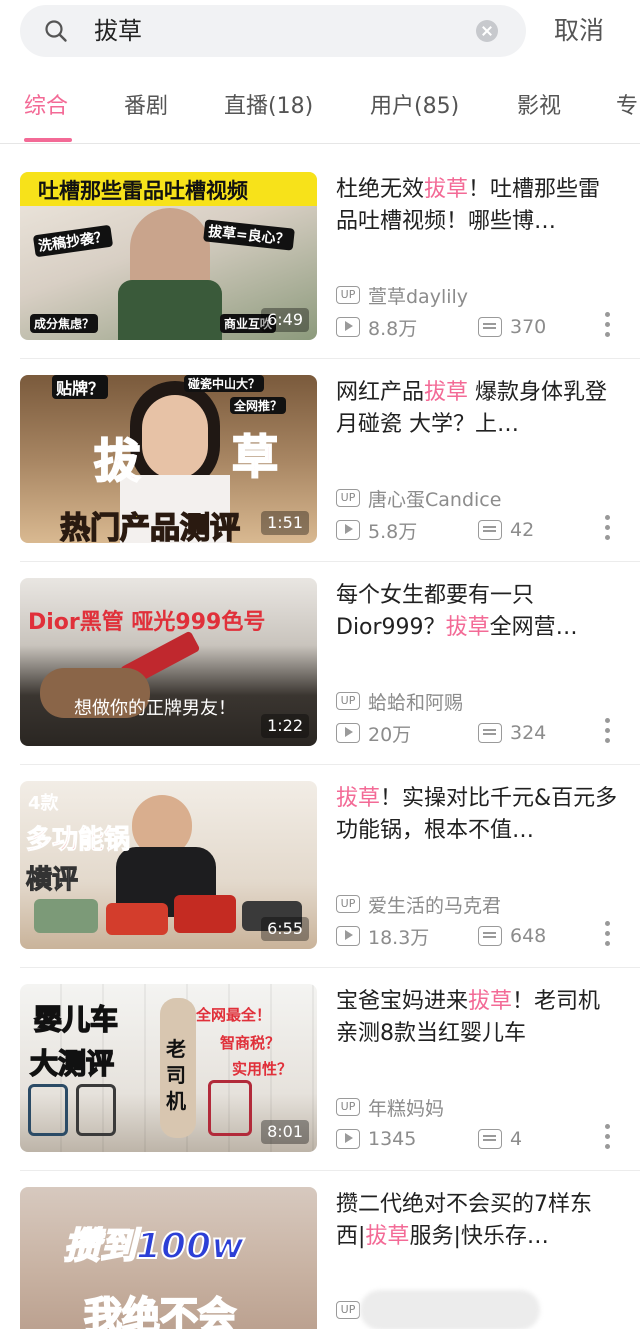 Image resolution: width=640 pixels, height=1329 pixels. Describe the element at coordinates (285, 320) in the screenshot. I see `video-duration: 6:49` at that location.